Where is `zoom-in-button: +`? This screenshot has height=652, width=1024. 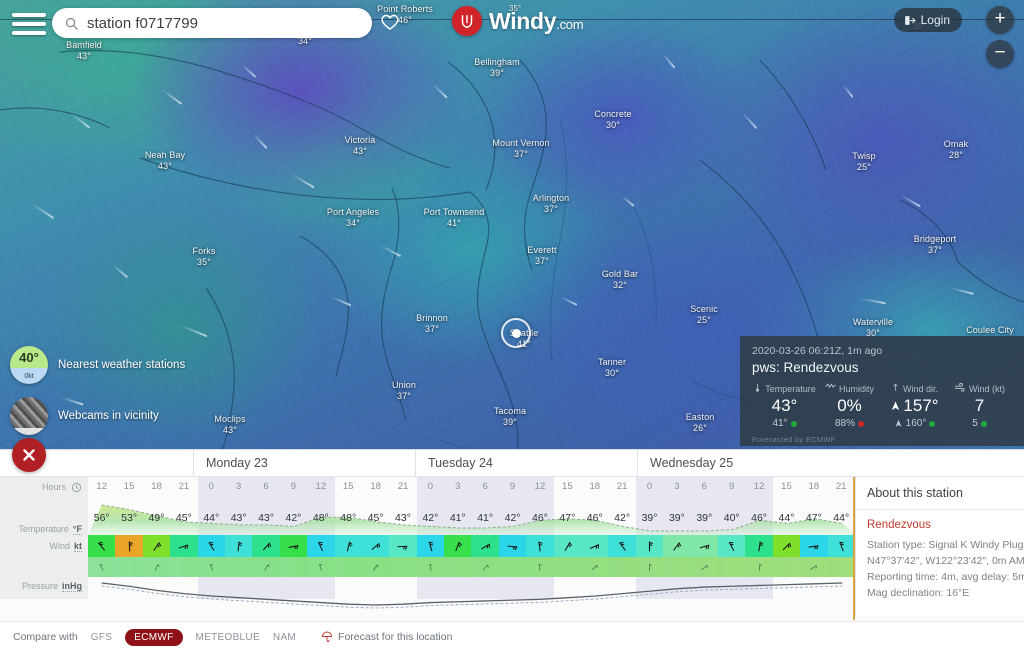 zoom-in-button: + is located at coordinates (1000, 20).